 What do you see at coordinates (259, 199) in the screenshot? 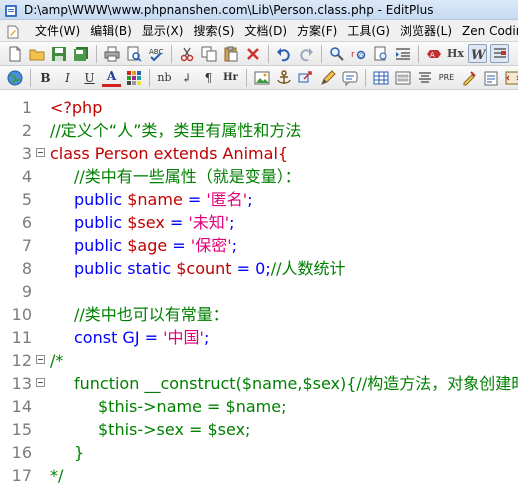
I see `code-line: 5 public $name = '匿名';` at bounding box center [259, 199].